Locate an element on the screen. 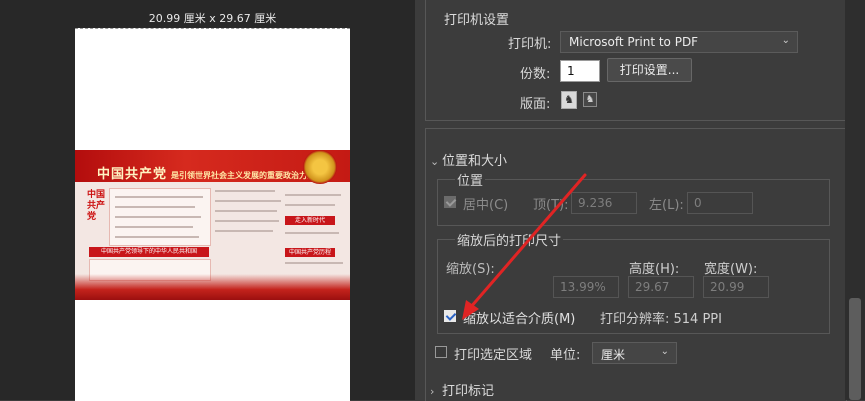 Image resolution: width=865 pixels, height=401 pixels. height-input: 29.67 is located at coordinates (661, 287).